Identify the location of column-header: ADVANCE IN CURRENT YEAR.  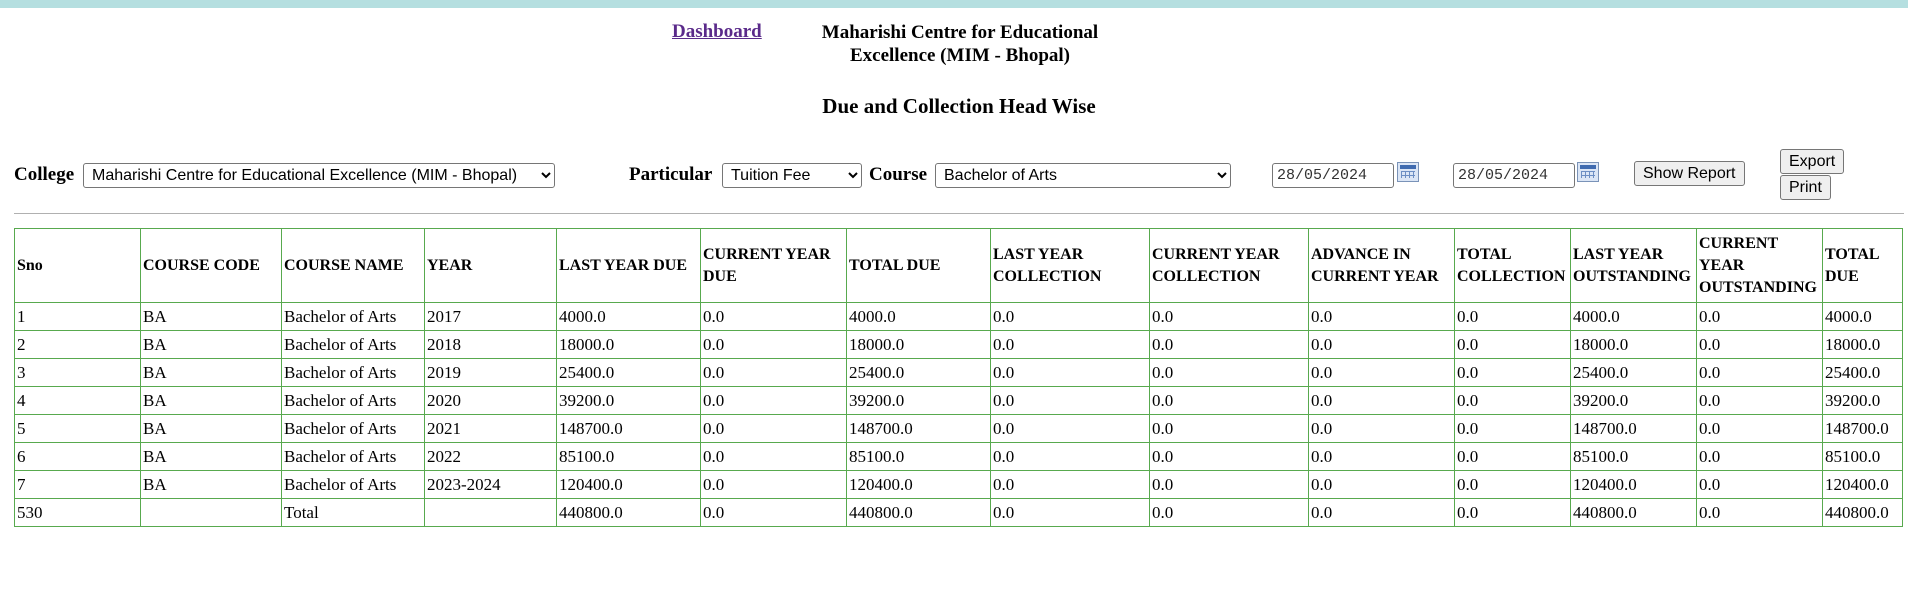
(1381, 265).